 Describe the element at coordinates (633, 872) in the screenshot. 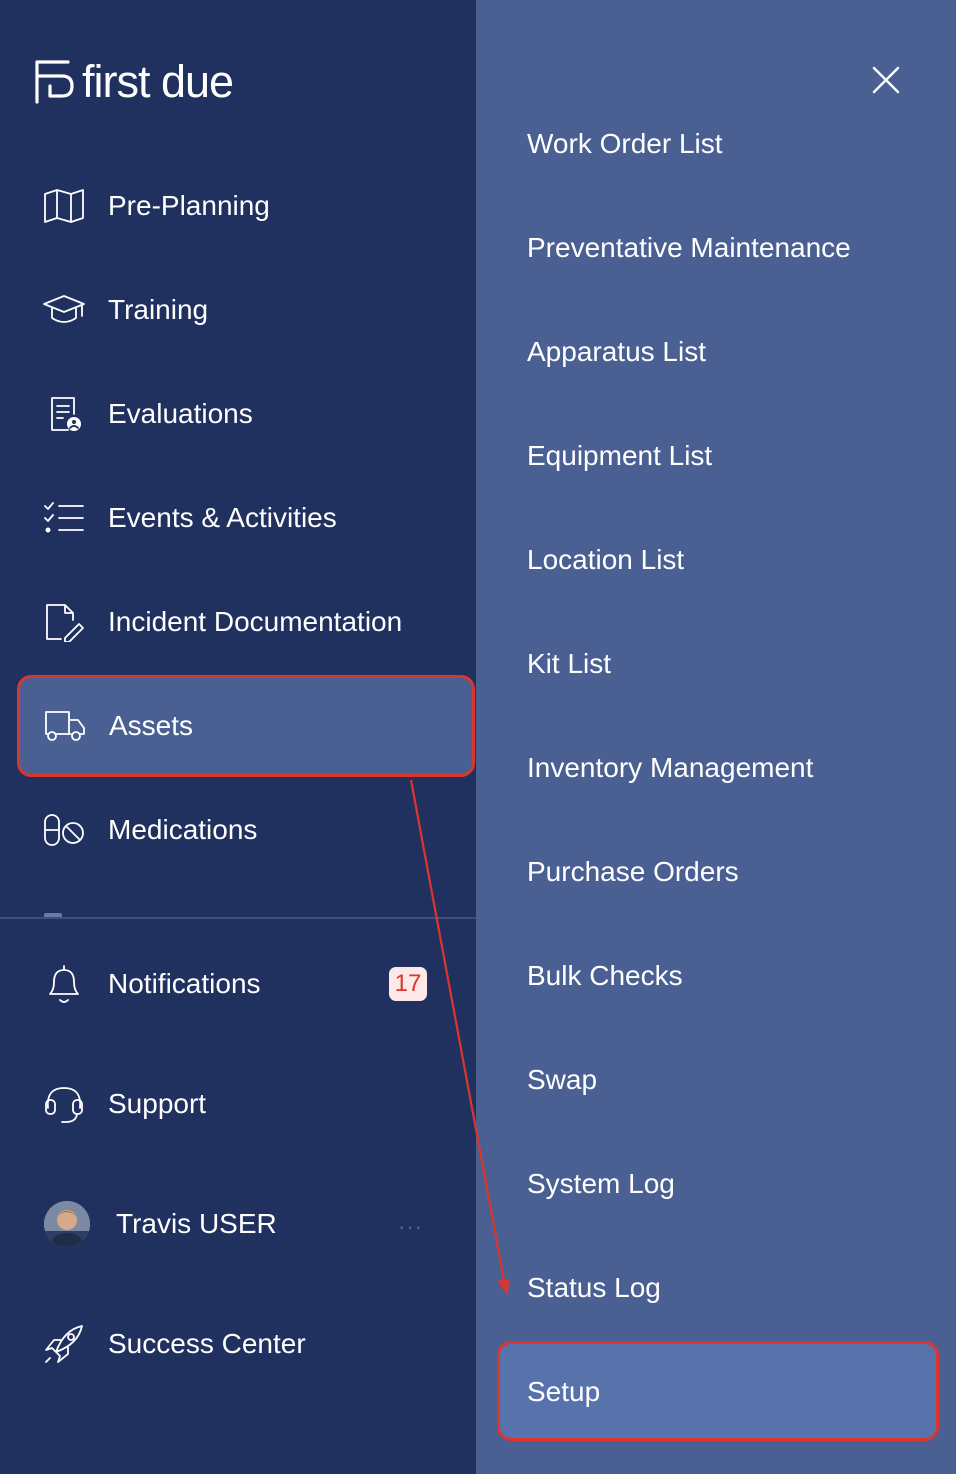

I see `submenu-item-purchase-orders: Purchase Orders` at that location.